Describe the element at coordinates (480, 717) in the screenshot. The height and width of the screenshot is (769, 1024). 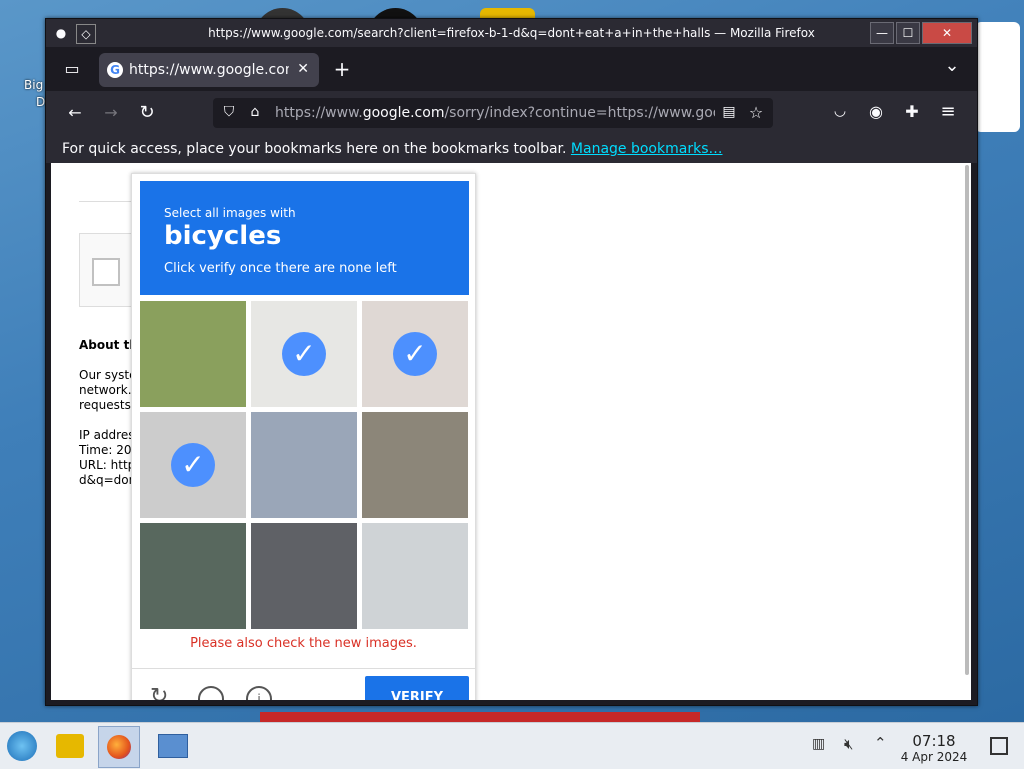
I see `desktop-decoration` at that location.